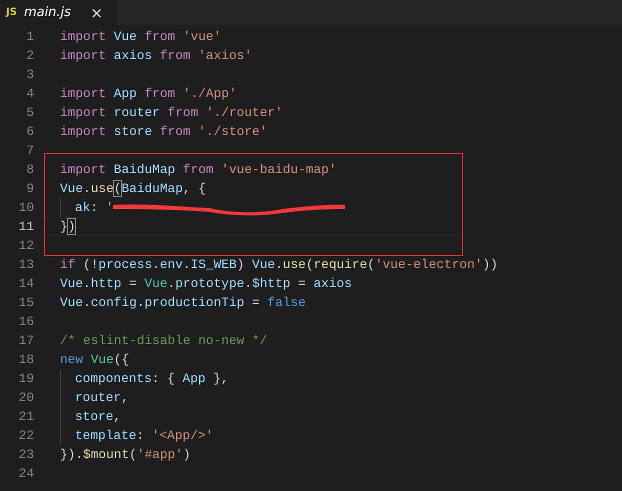 Image resolution: width=622 pixels, height=491 pixels. I want to click on line-number: 12, so click(26, 245).